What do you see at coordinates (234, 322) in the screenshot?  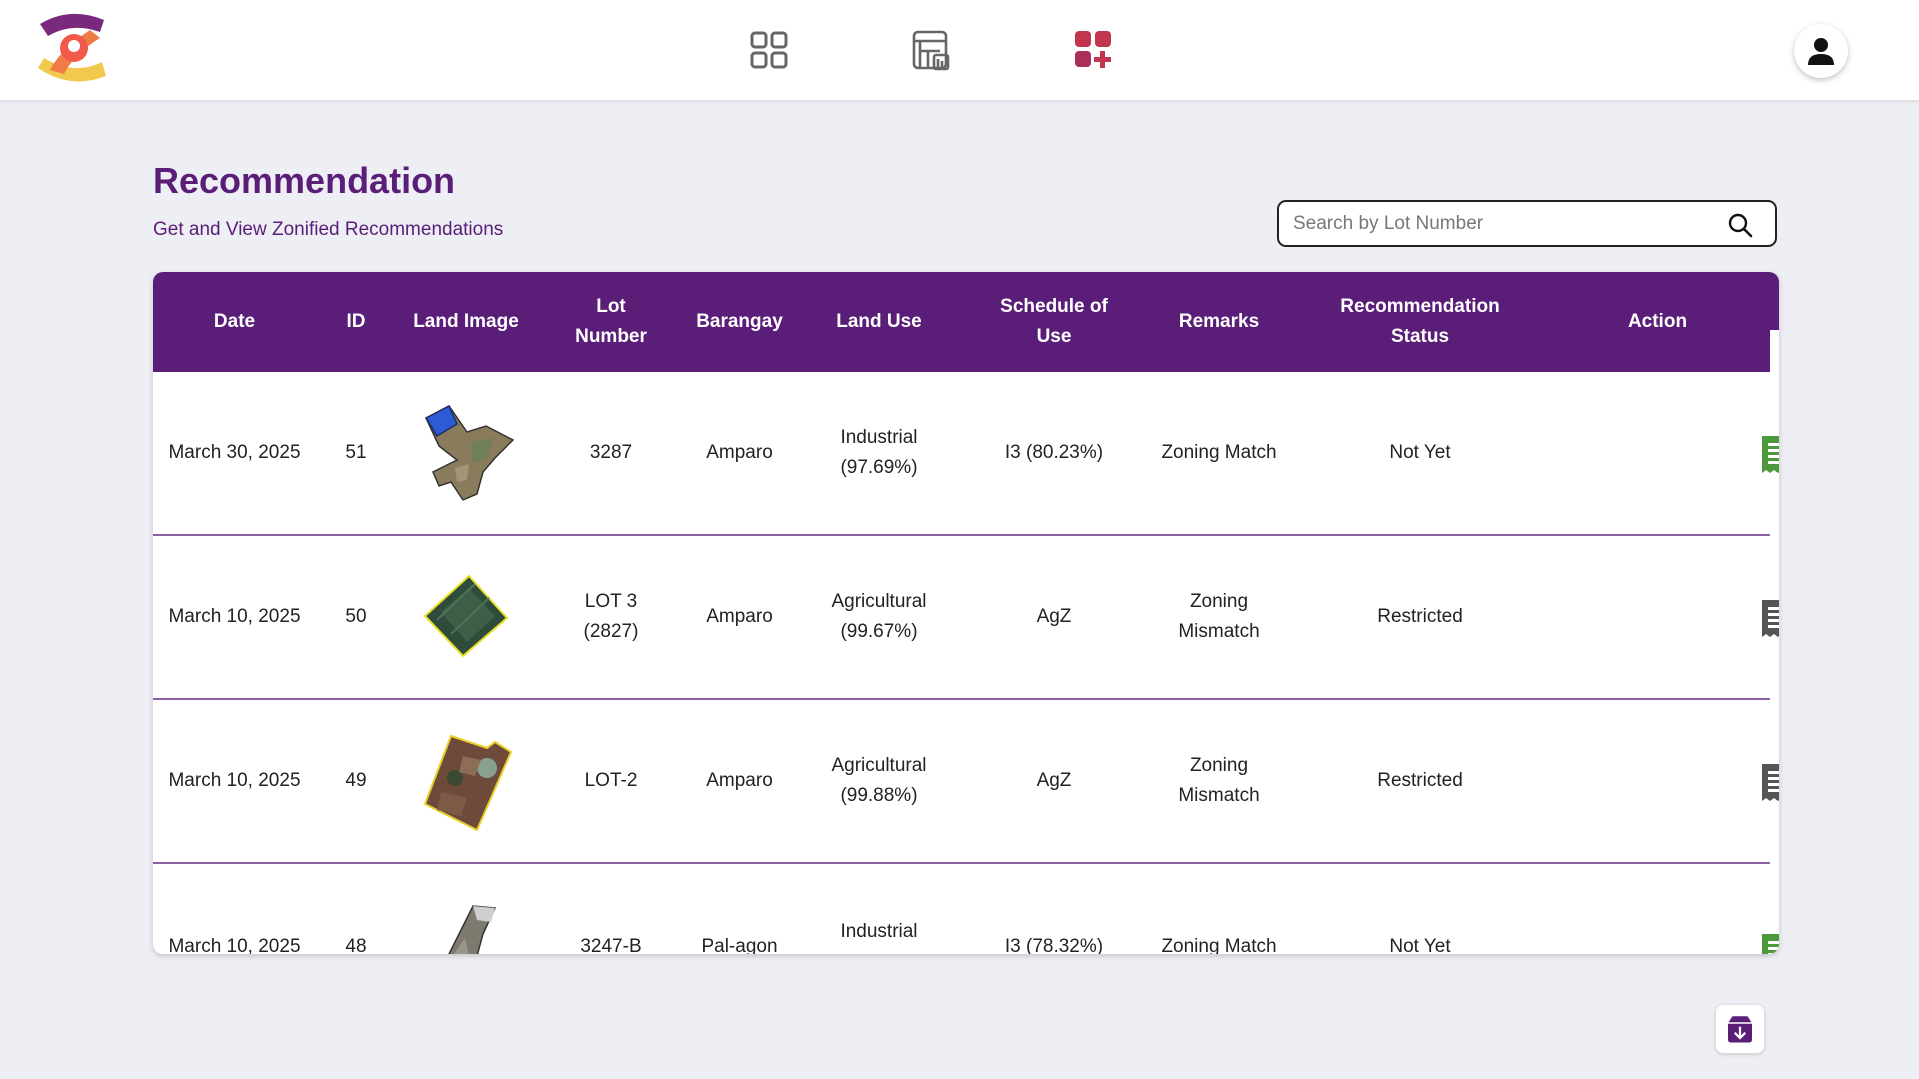 I see `column-header-date: Date` at bounding box center [234, 322].